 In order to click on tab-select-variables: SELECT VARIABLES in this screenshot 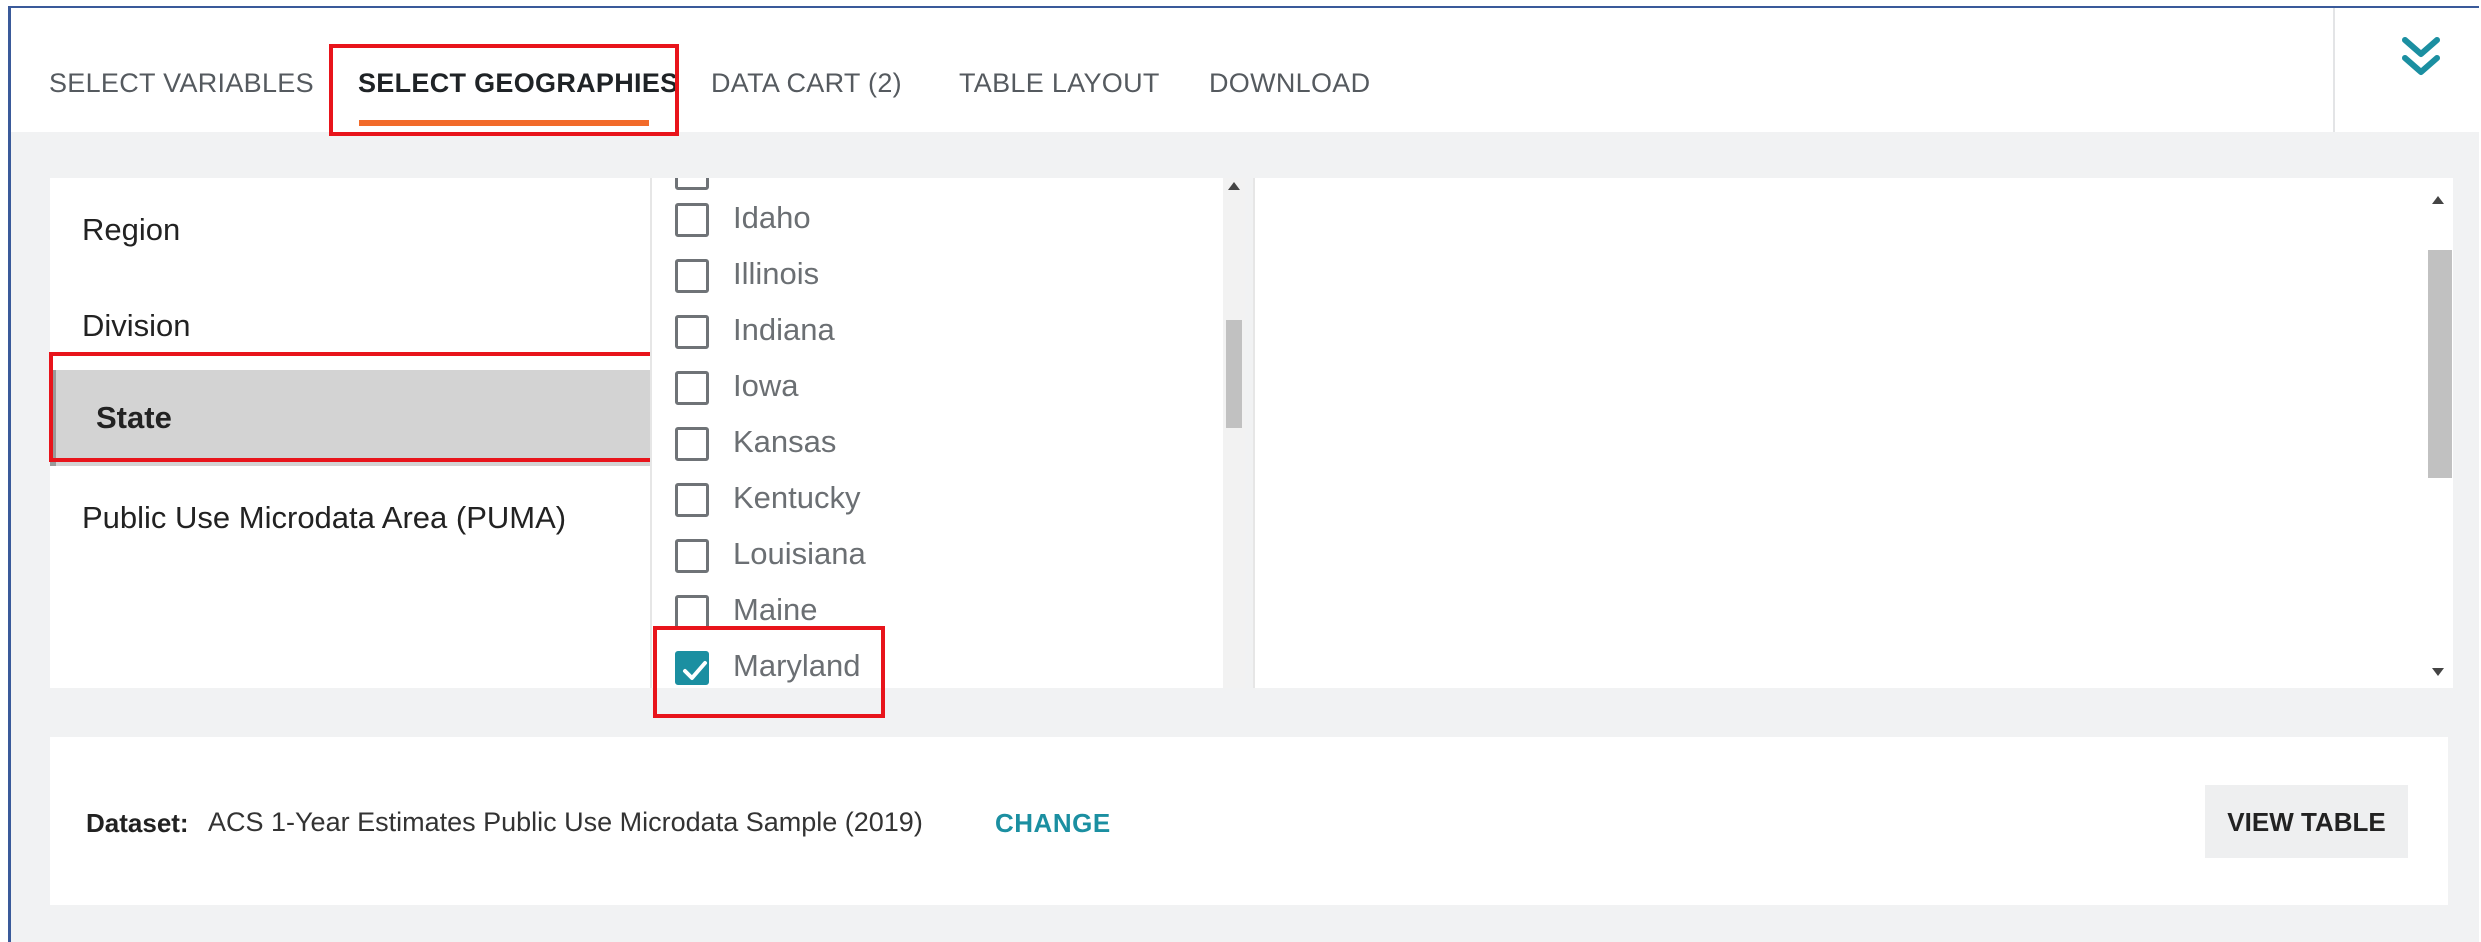, I will do `click(181, 83)`.